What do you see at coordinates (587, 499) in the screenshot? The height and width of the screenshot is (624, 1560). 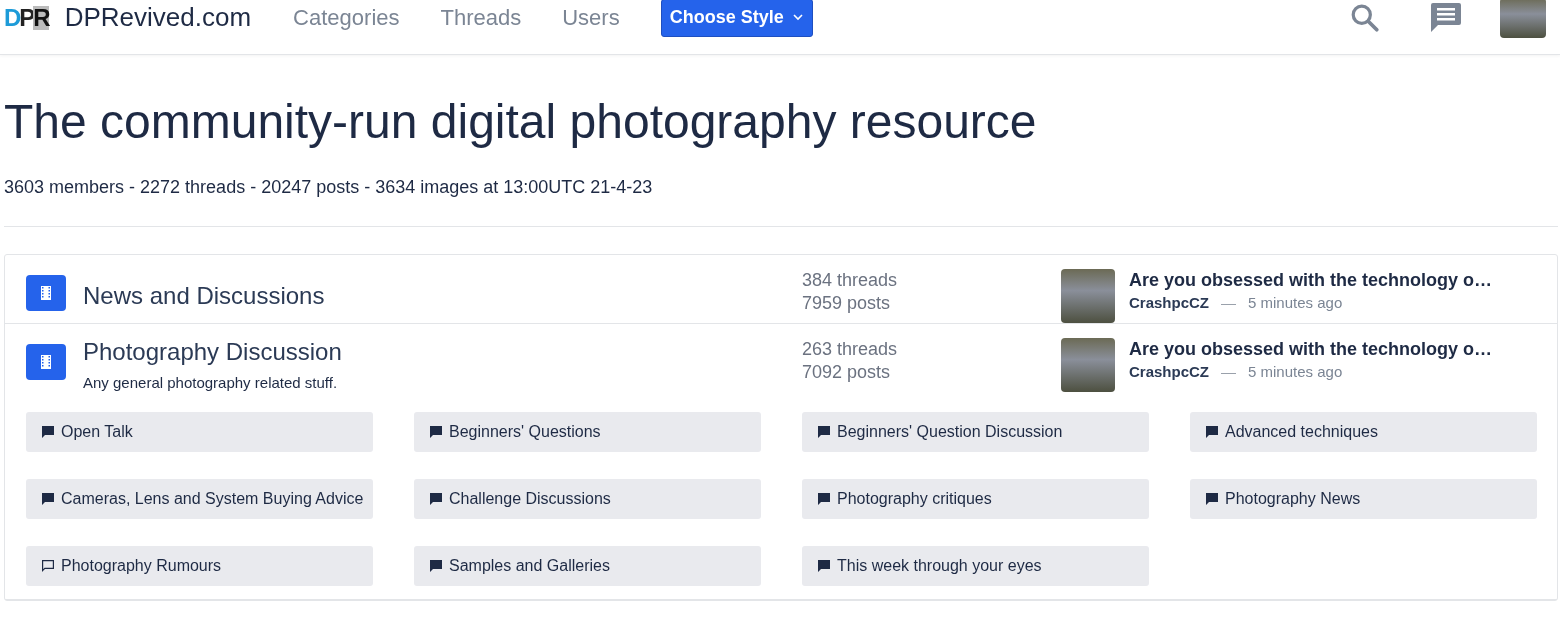 I see `subforum-link: Challenge Discussions` at bounding box center [587, 499].